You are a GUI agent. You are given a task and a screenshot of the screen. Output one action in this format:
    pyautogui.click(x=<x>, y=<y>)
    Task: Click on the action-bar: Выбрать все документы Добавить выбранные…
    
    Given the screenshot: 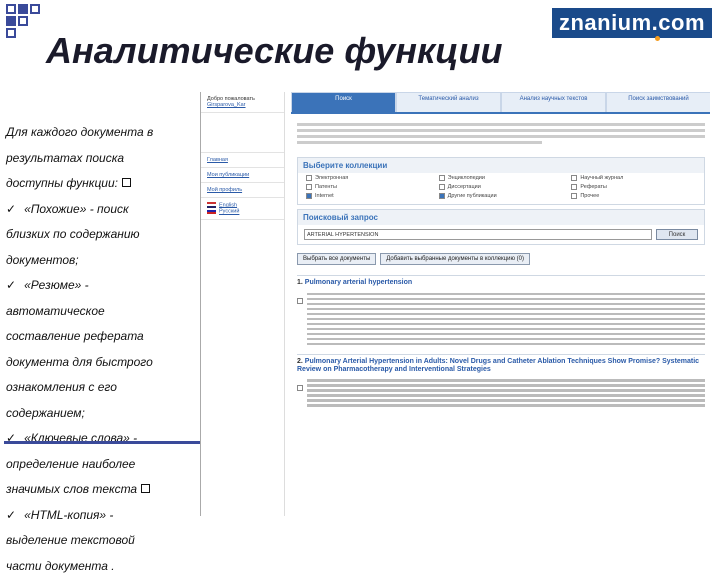 What is the action you would take?
    pyautogui.click(x=500, y=259)
    